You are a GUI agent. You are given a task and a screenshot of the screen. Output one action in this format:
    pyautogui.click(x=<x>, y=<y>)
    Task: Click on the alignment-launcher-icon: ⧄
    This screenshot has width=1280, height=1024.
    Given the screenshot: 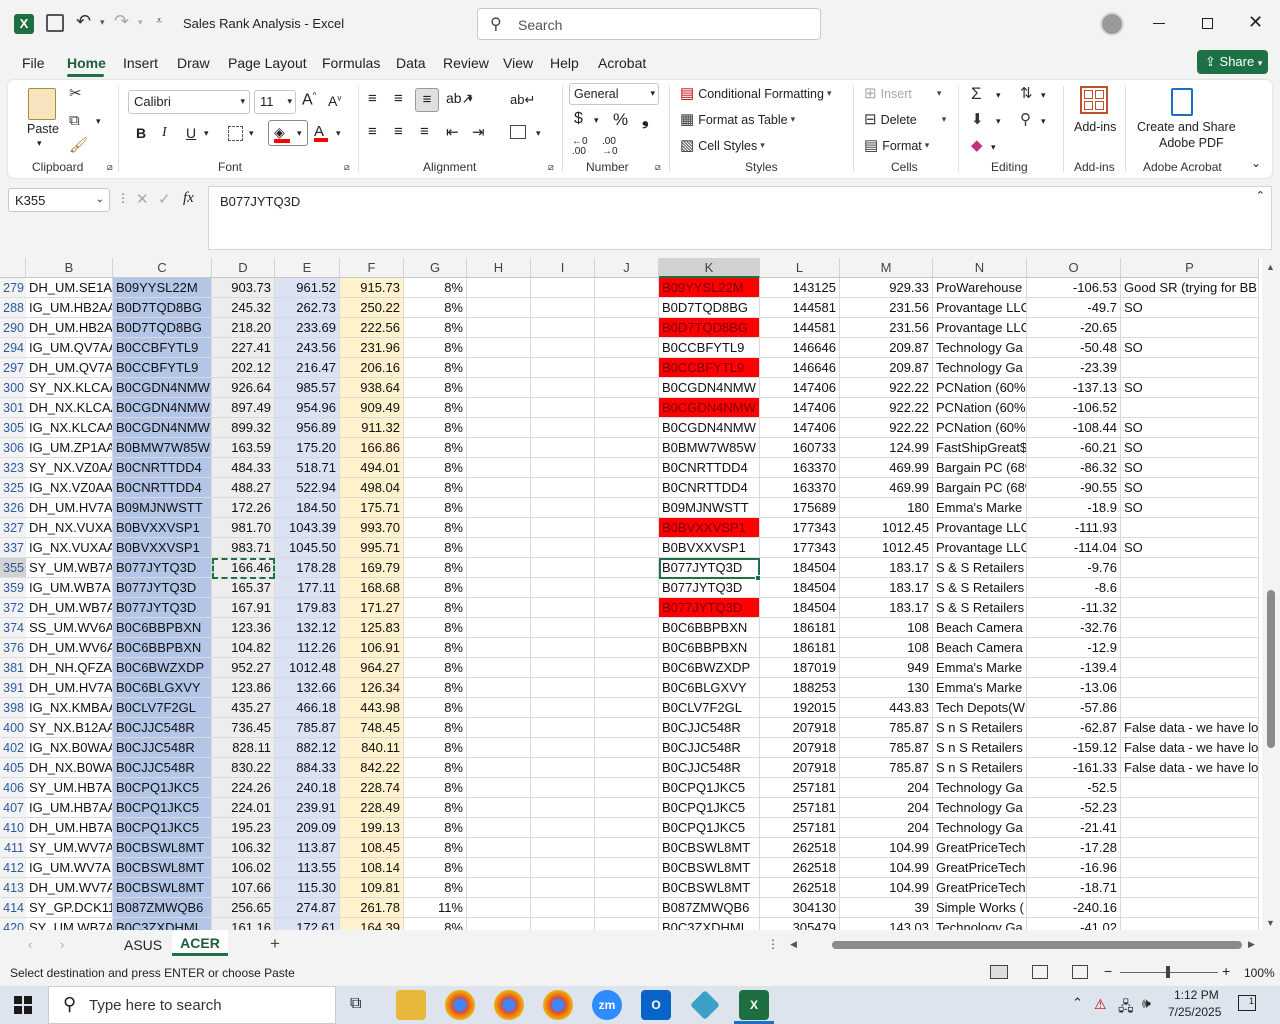 What is the action you would take?
    pyautogui.click(x=551, y=167)
    